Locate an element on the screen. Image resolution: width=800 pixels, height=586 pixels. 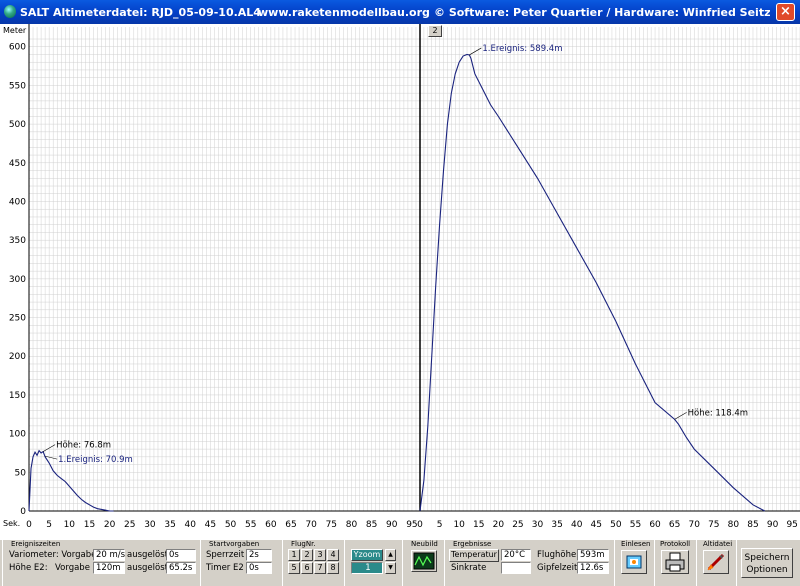
einlesen-button is located at coordinates (634, 562).